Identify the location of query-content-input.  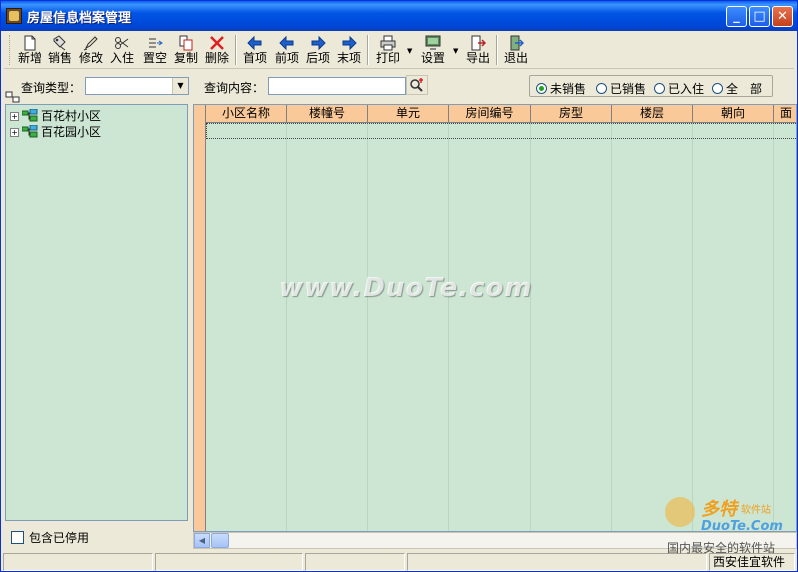
(337, 86).